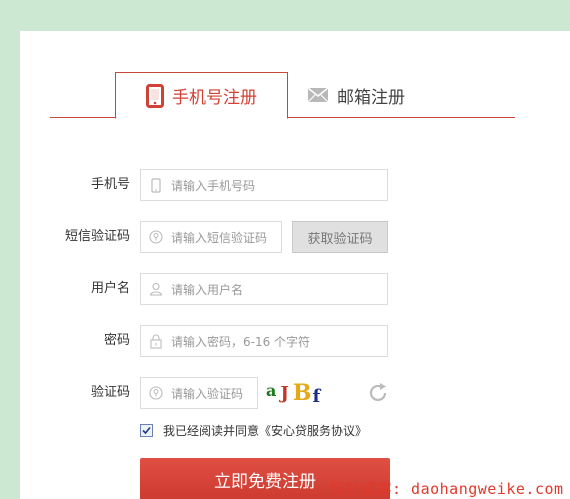  I want to click on tab-phone-register: 手机号注册, so click(201, 95).